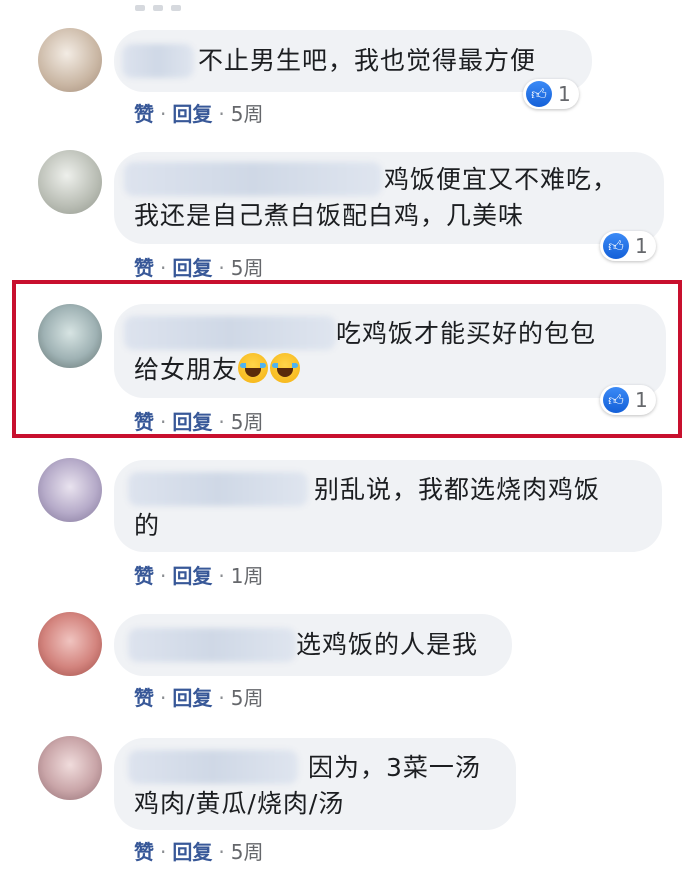  Describe the element at coordinates (388, 506) in the screenshot. I see `comment-bubble: 别乱说，我都选烧肉鸡饭 的` at that location.